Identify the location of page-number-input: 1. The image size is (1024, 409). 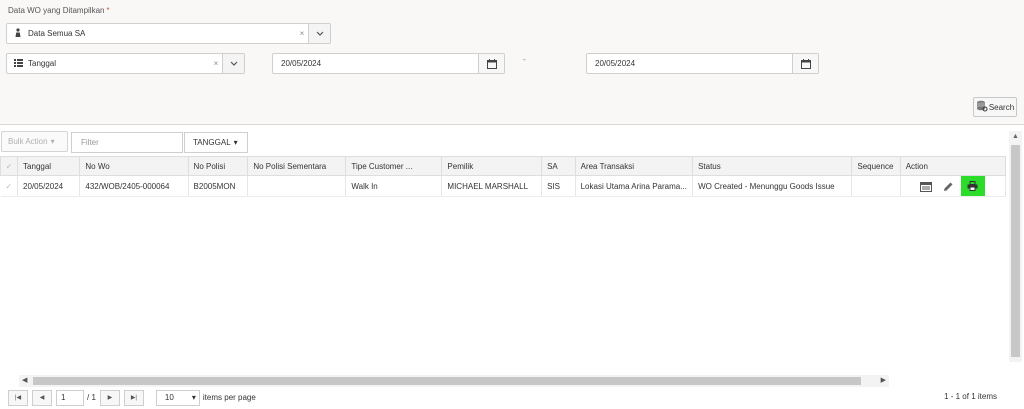
(70, 397).